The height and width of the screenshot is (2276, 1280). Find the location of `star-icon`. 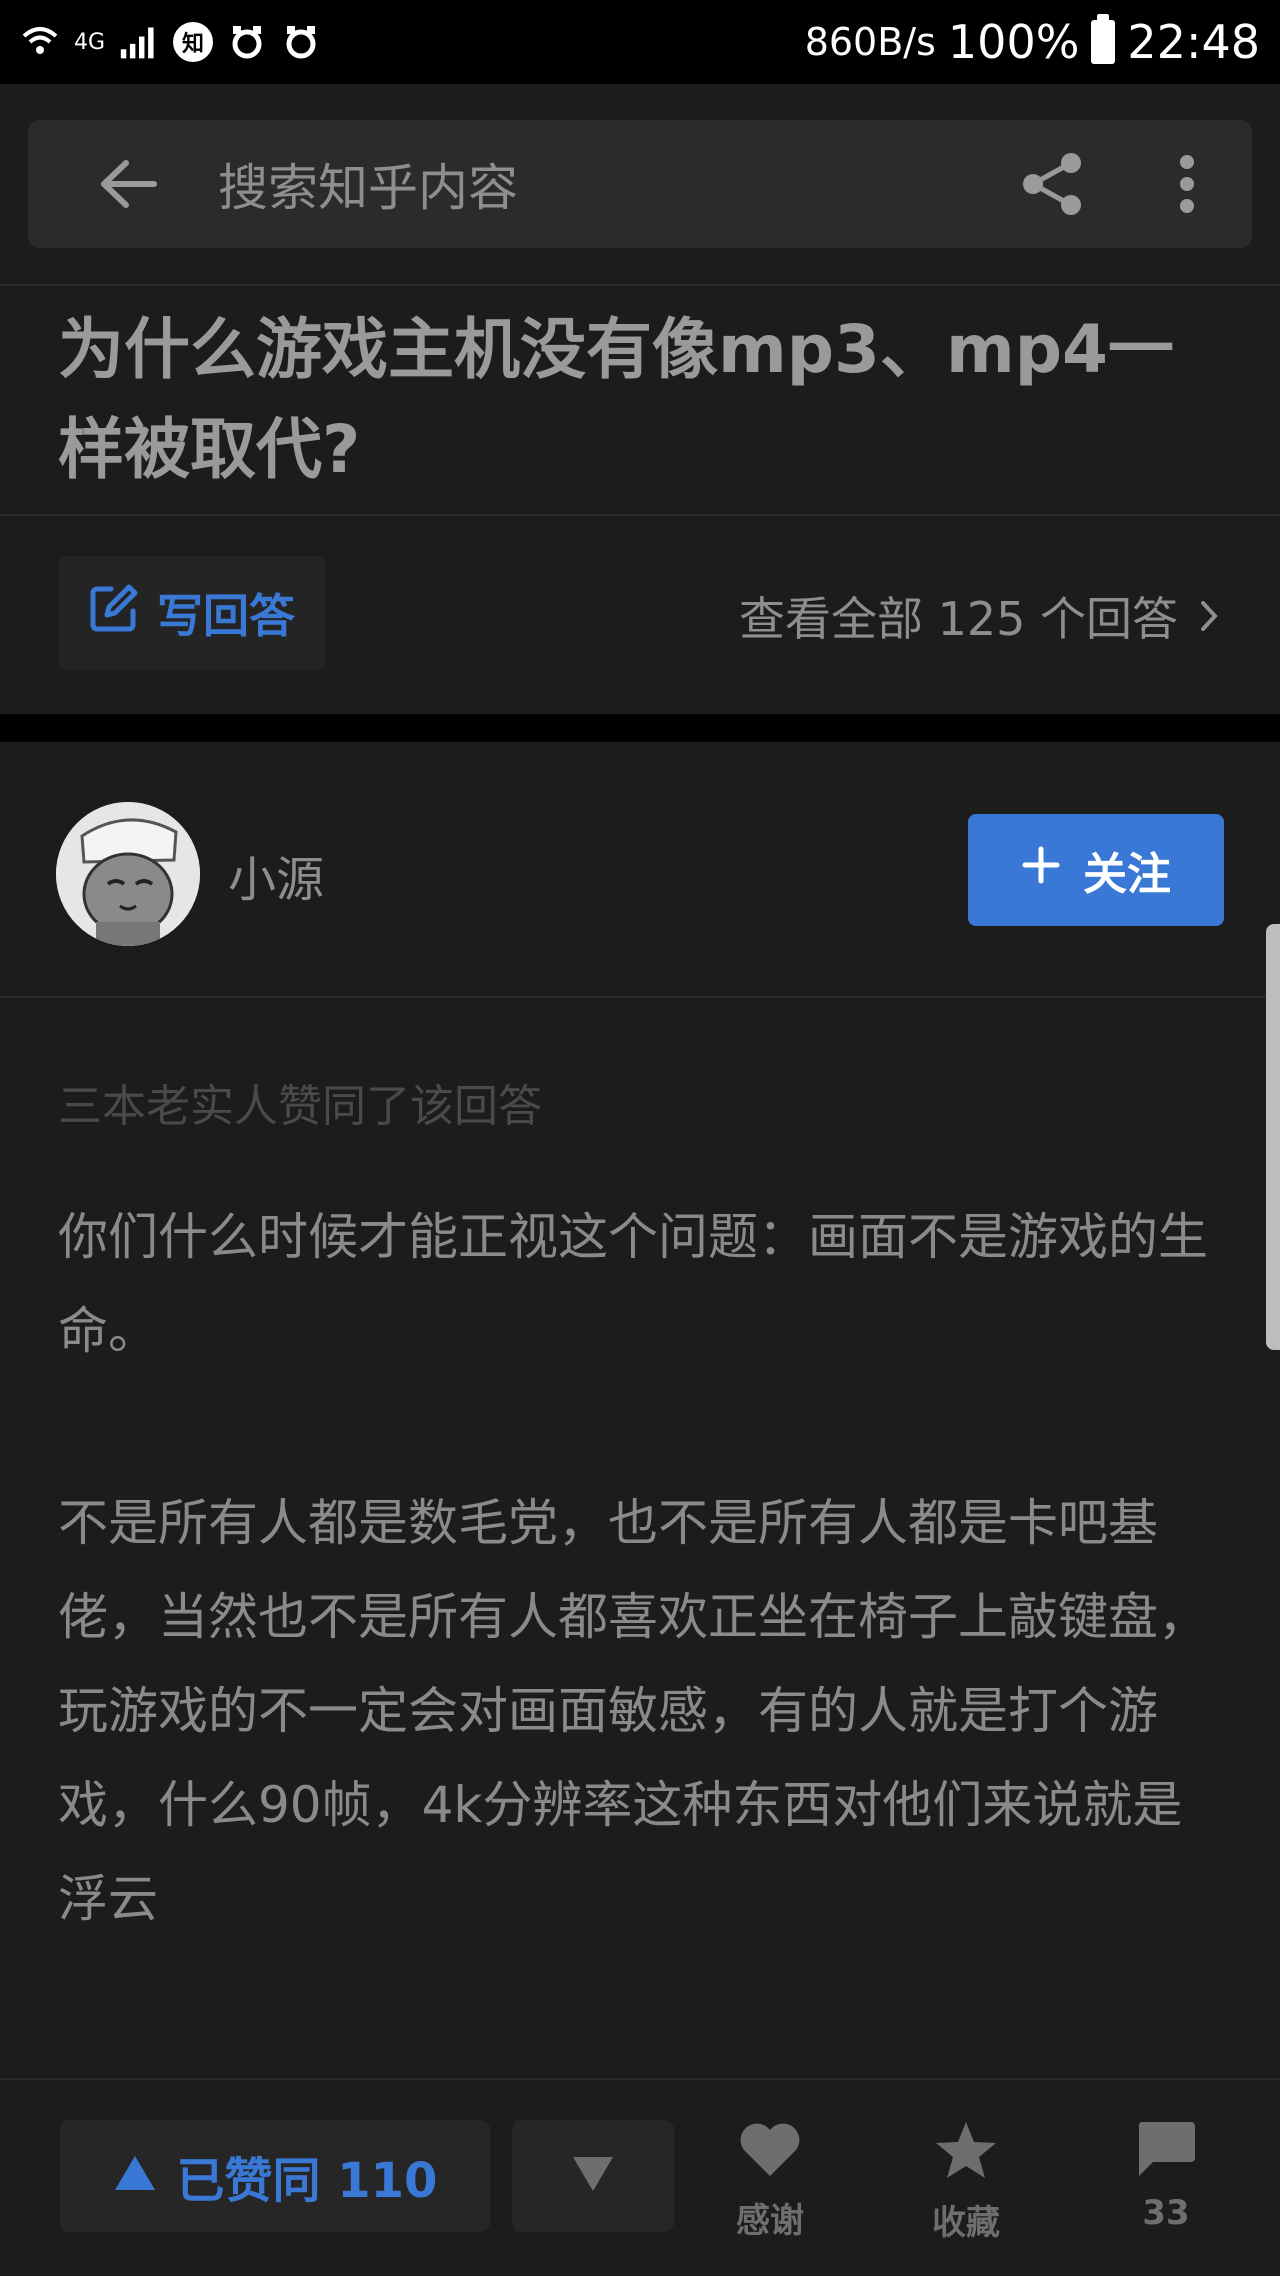

star-icon is located at coordinates (966, 2154).